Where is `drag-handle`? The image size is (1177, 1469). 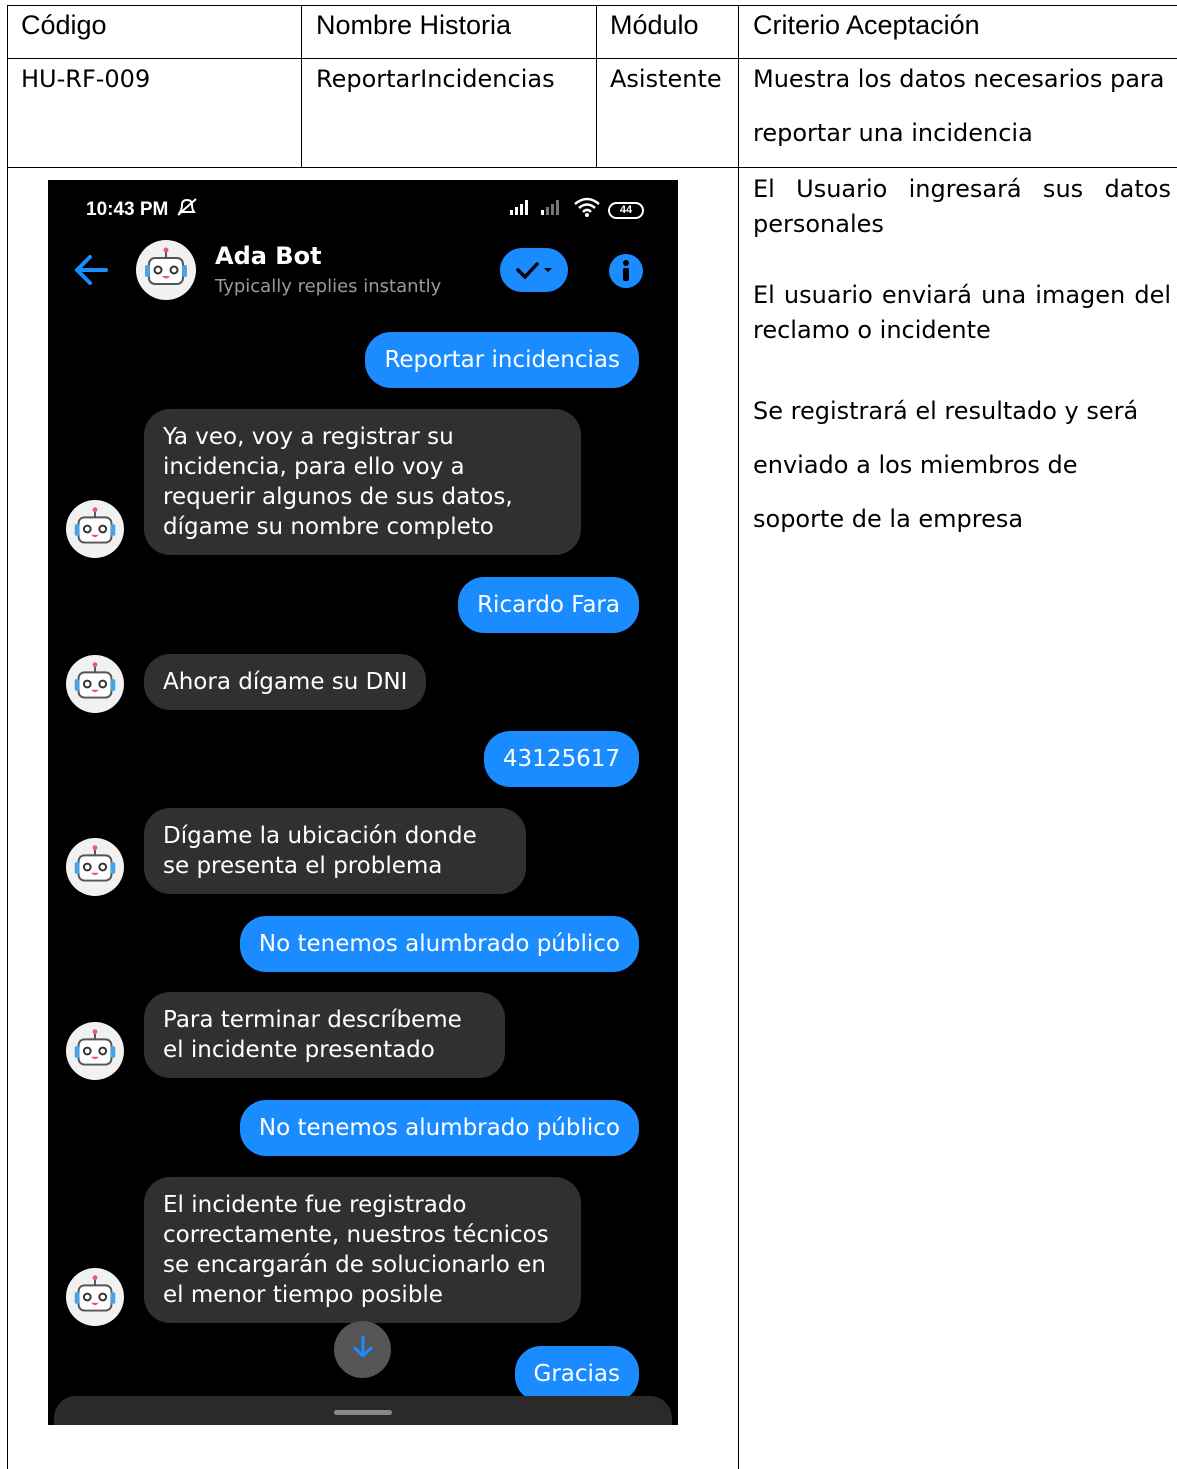
drag-handle is located at coordinates (363, 1412).